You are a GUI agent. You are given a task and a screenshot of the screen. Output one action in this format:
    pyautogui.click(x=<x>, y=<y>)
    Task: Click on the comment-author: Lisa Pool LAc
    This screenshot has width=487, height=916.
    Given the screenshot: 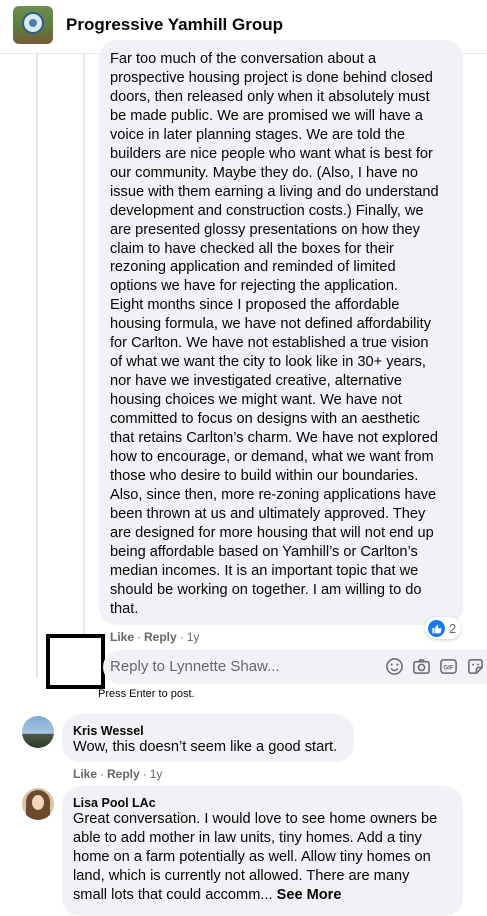 What is the action you would take?
    pyautogui.click(x=114, y=803)
    